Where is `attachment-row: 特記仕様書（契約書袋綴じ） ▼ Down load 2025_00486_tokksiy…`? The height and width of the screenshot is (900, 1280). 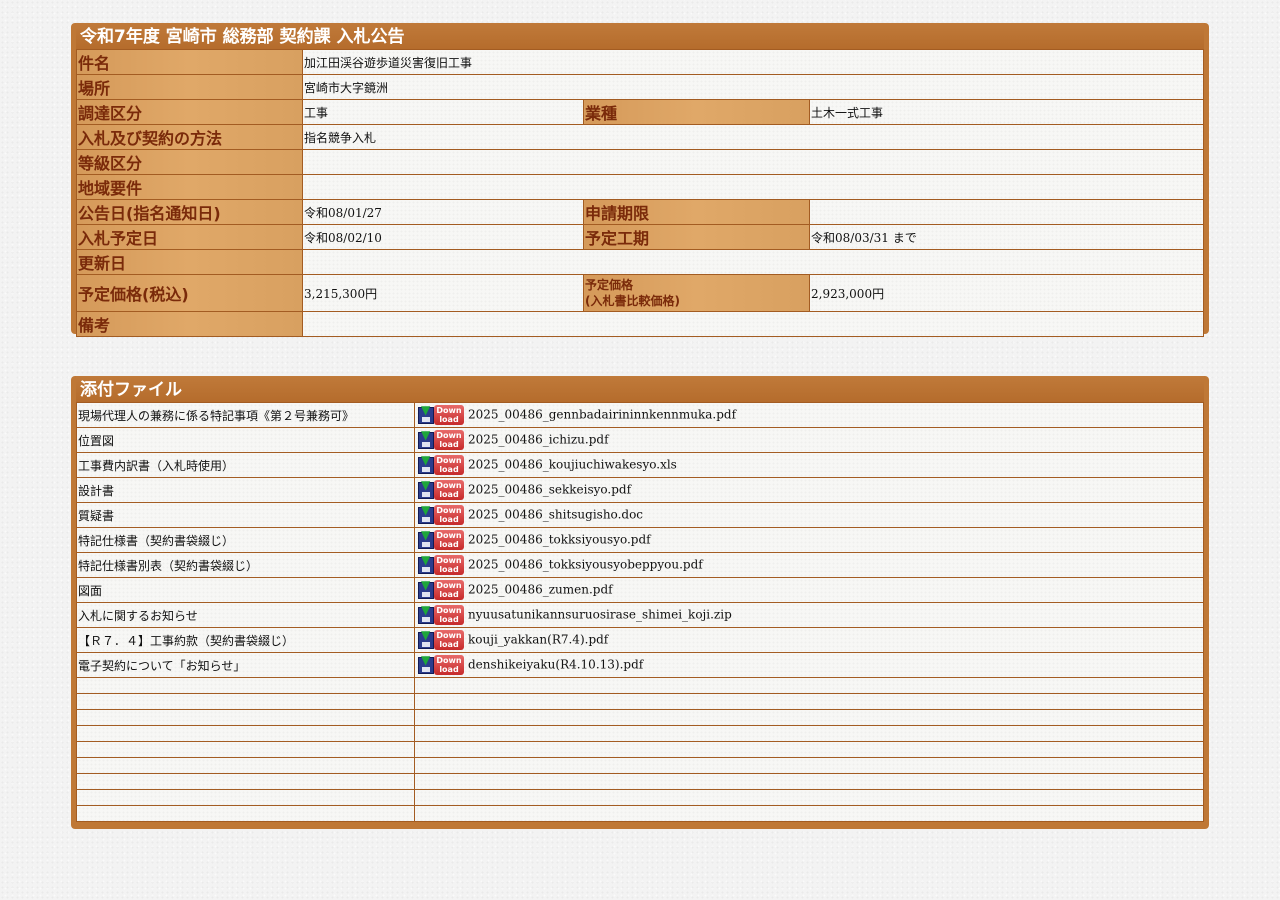
attachment-row: 特記仕様書（契約書袋綴じ） ▼ Down load 2025_00486_tokksiy… is located at coordinates (640, 540).